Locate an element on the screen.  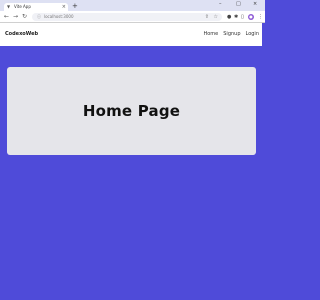
browser-tab: ▼ Vite App × is located at coordinates (36, 7).